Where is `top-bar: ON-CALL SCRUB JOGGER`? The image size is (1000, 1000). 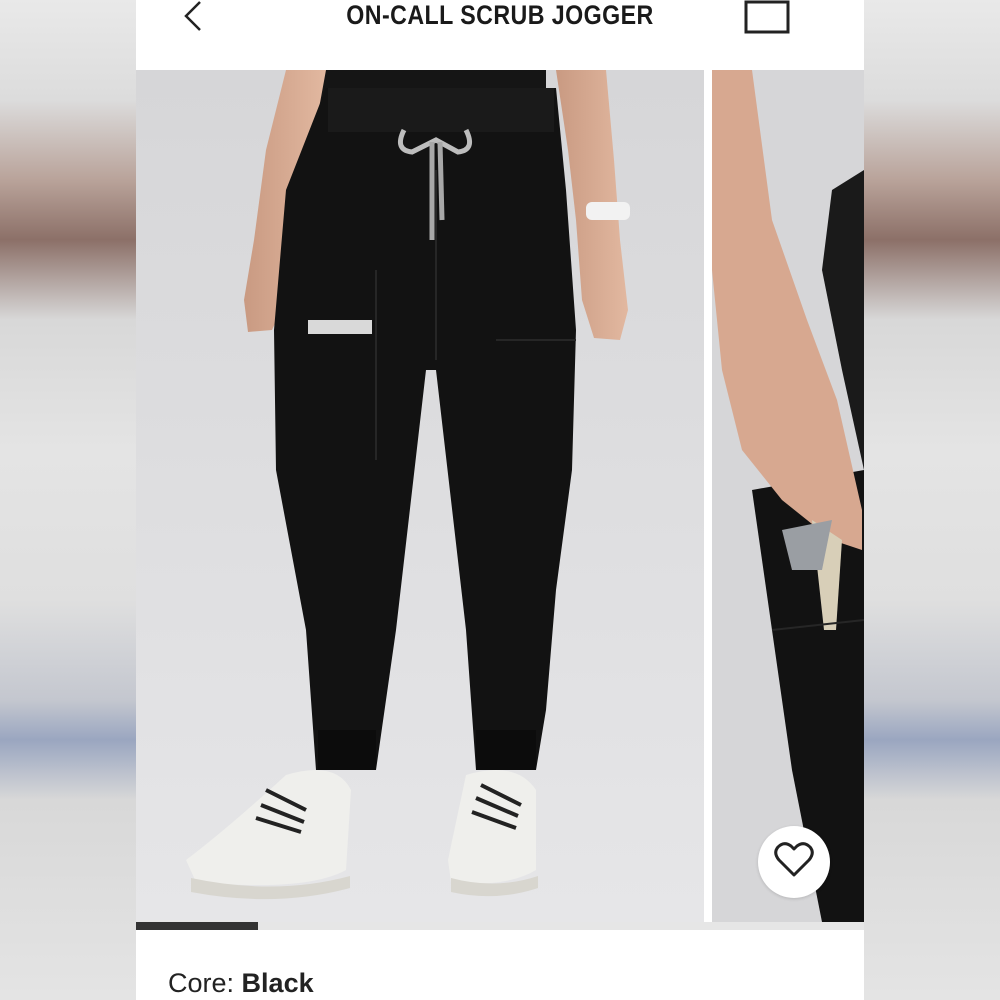
top-bar: ON-CALL SCRUB JOGGER is located at coordinates (500, 35).